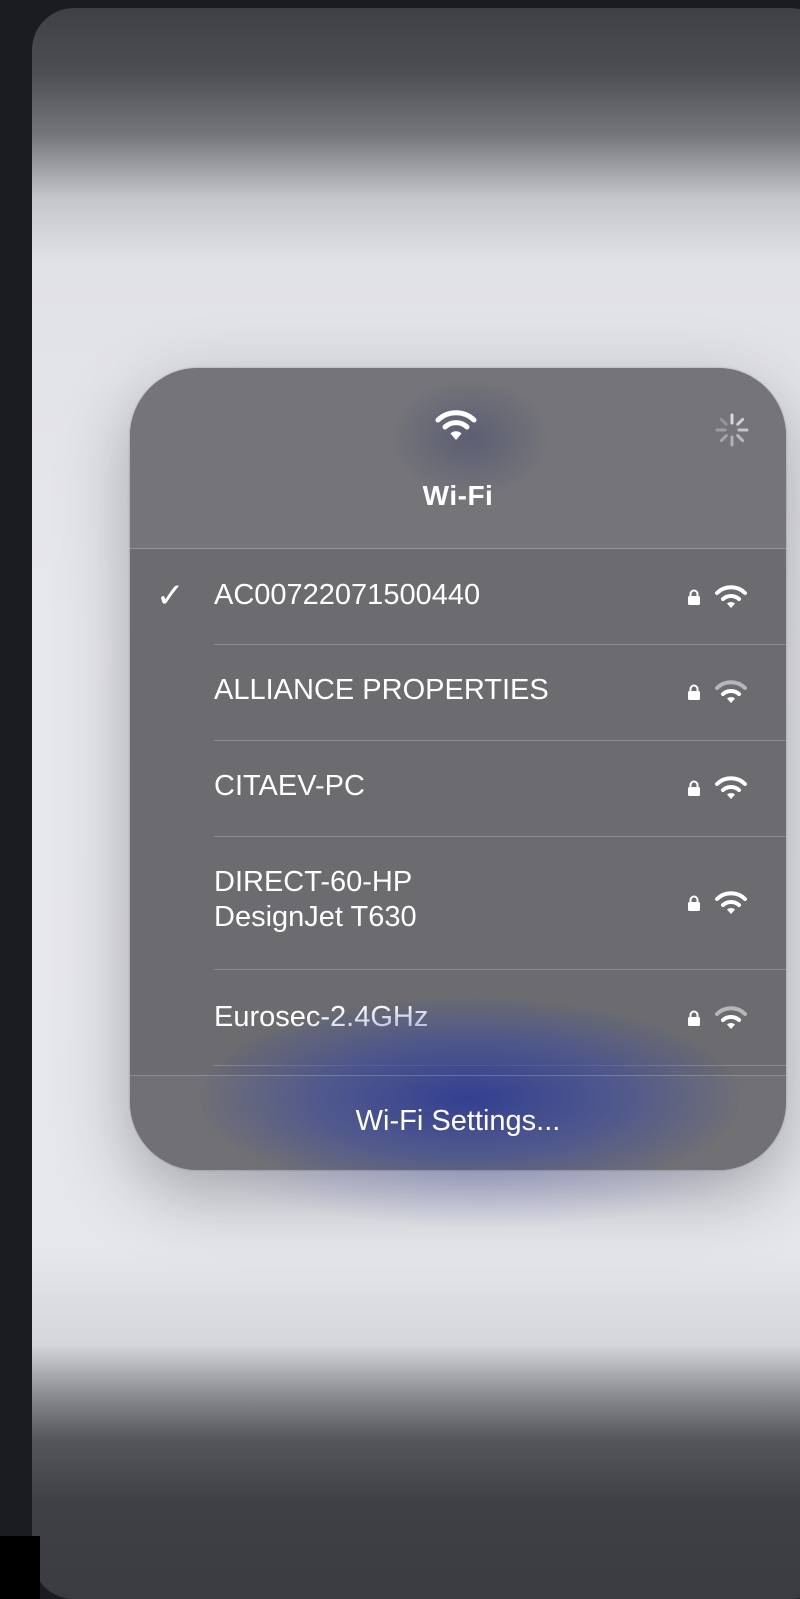 The height and width of the screenshot is (1599, 800). What do you see at coordinates (458, 458) in the screenshot?
I see `wifi-header: Wi-Fi` at bounding box center [458, 458].